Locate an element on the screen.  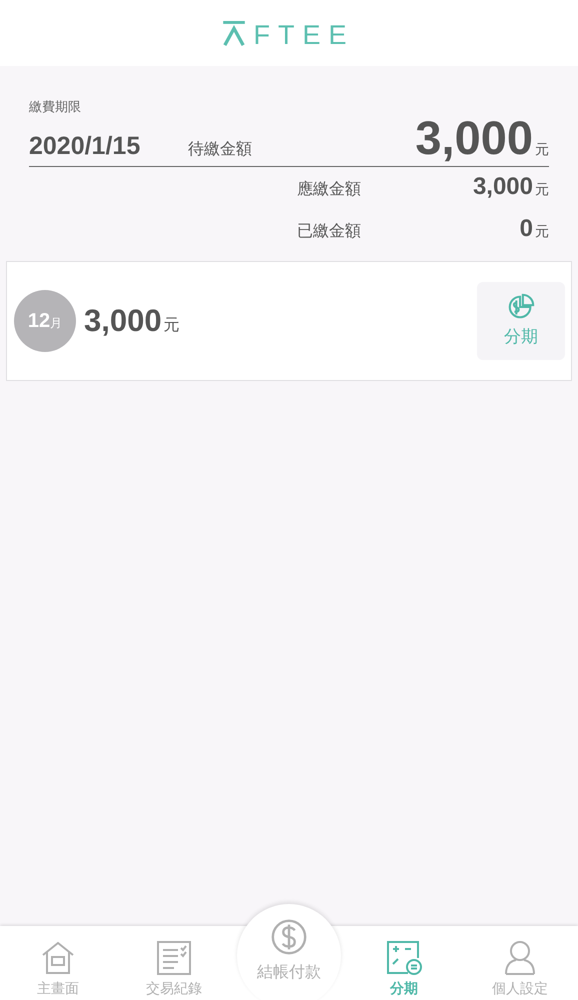
nav-tab: 結帳付款 is located at coordinates (289, 952).